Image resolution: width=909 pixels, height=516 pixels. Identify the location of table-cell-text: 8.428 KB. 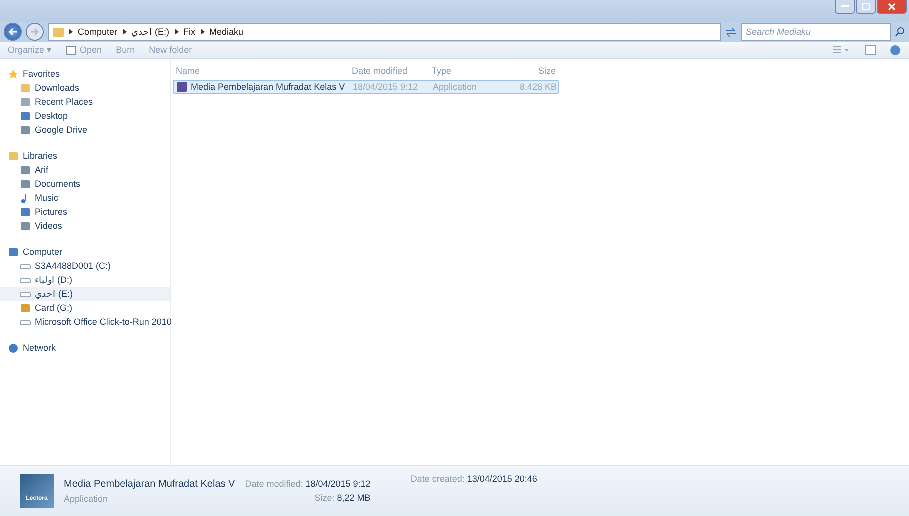
(537, 87).